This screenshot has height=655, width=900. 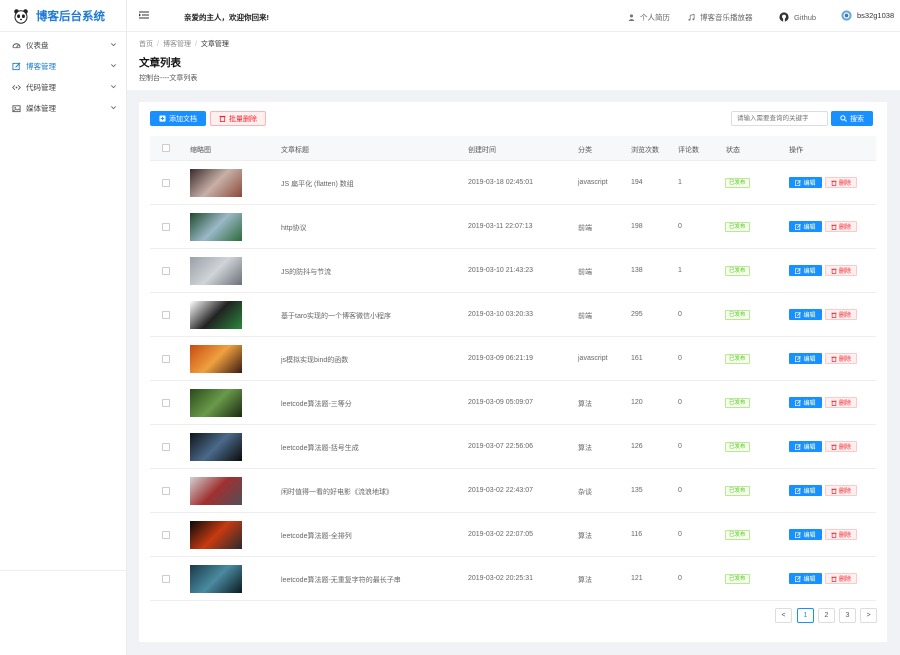 I want to click on search-input, so click(x=779, y=118).